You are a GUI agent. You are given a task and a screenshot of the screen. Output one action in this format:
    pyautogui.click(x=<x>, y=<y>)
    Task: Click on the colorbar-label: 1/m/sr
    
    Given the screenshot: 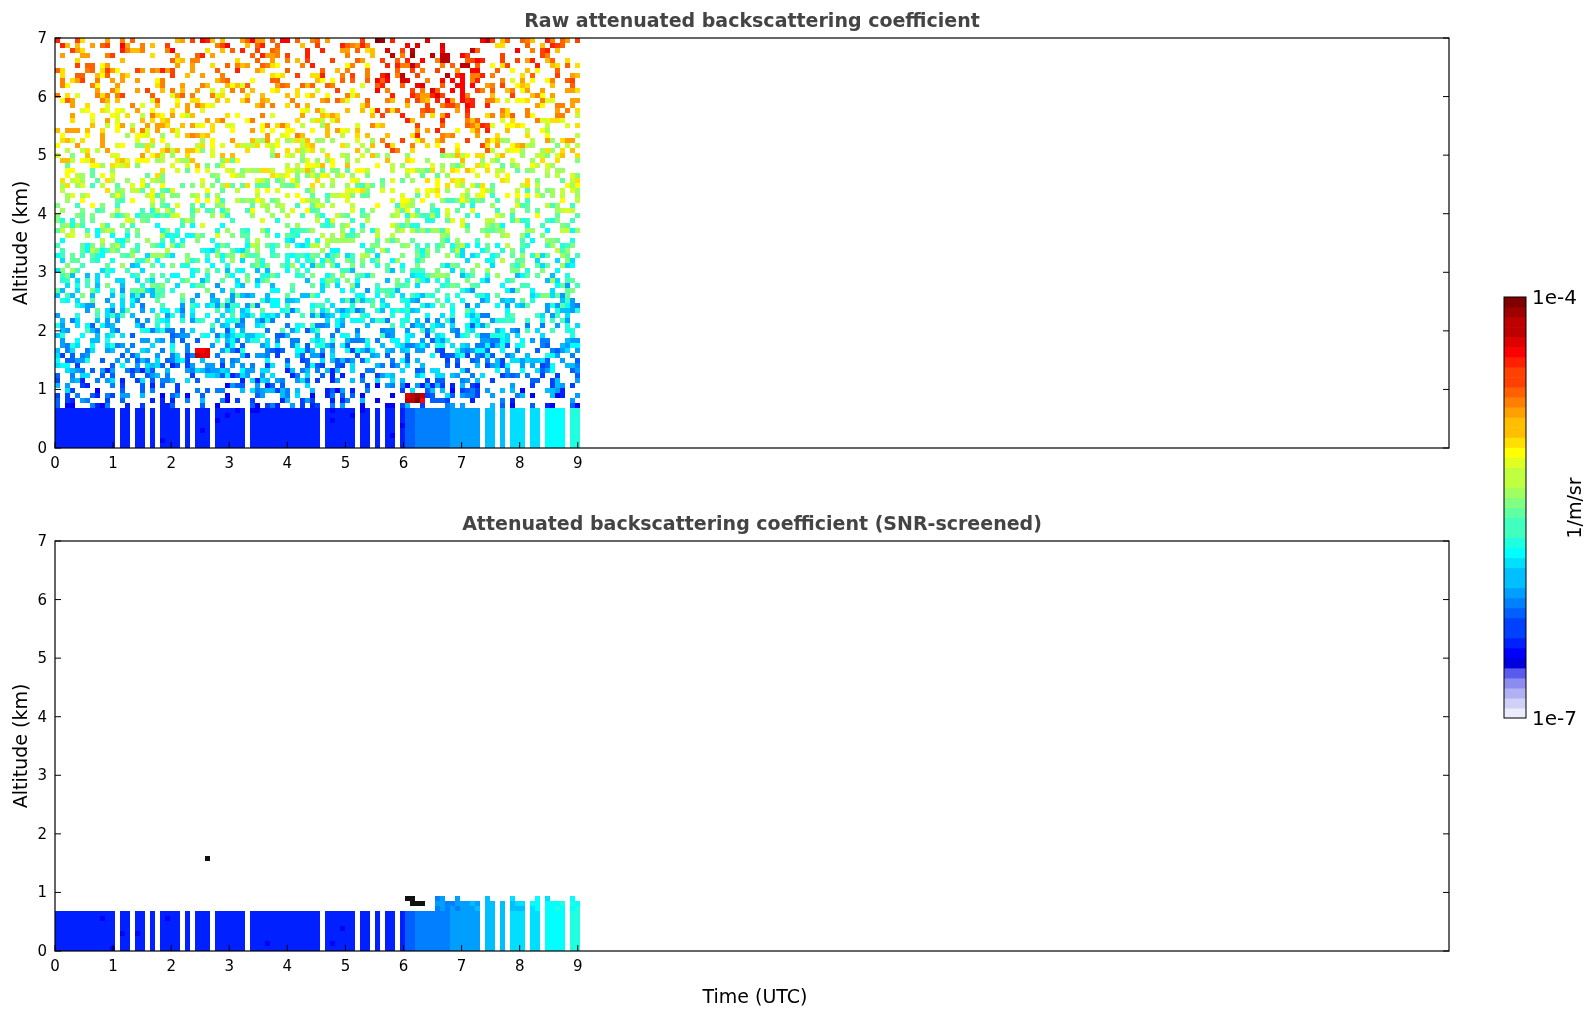 What is the action you would take?
    pyautogui.click(x=1574, y=508)
    